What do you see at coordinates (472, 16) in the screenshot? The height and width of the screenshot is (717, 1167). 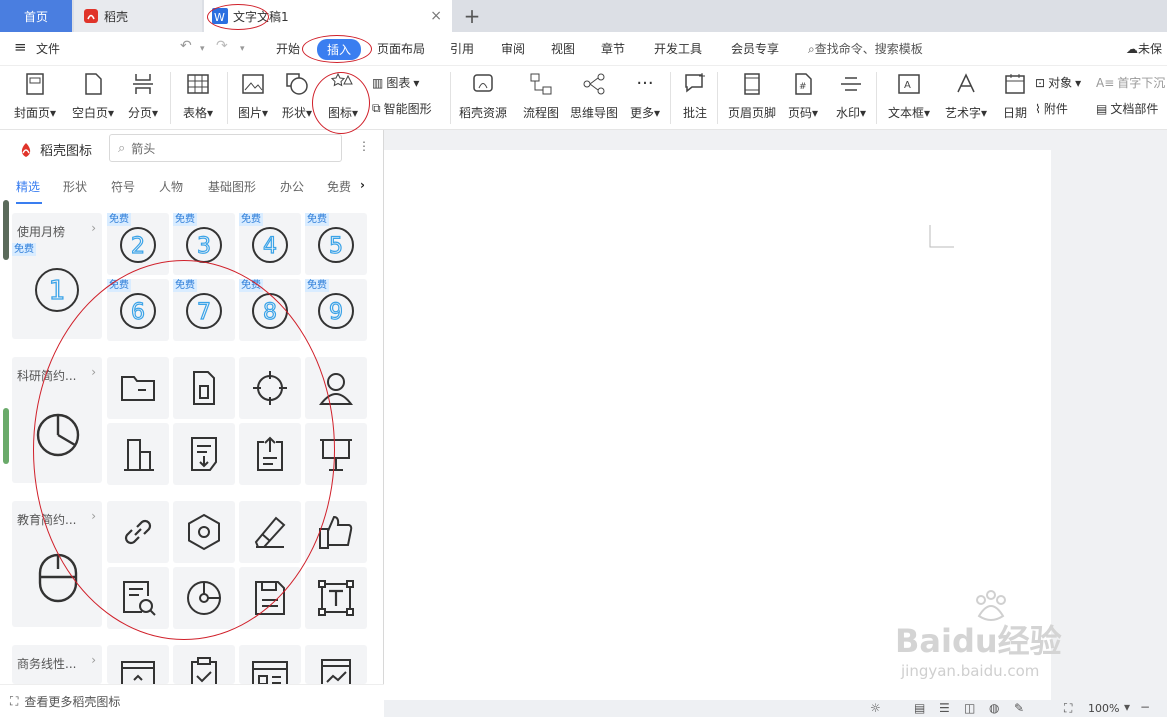 I see `new-tab-button: +` at bounding box center [472, 16].